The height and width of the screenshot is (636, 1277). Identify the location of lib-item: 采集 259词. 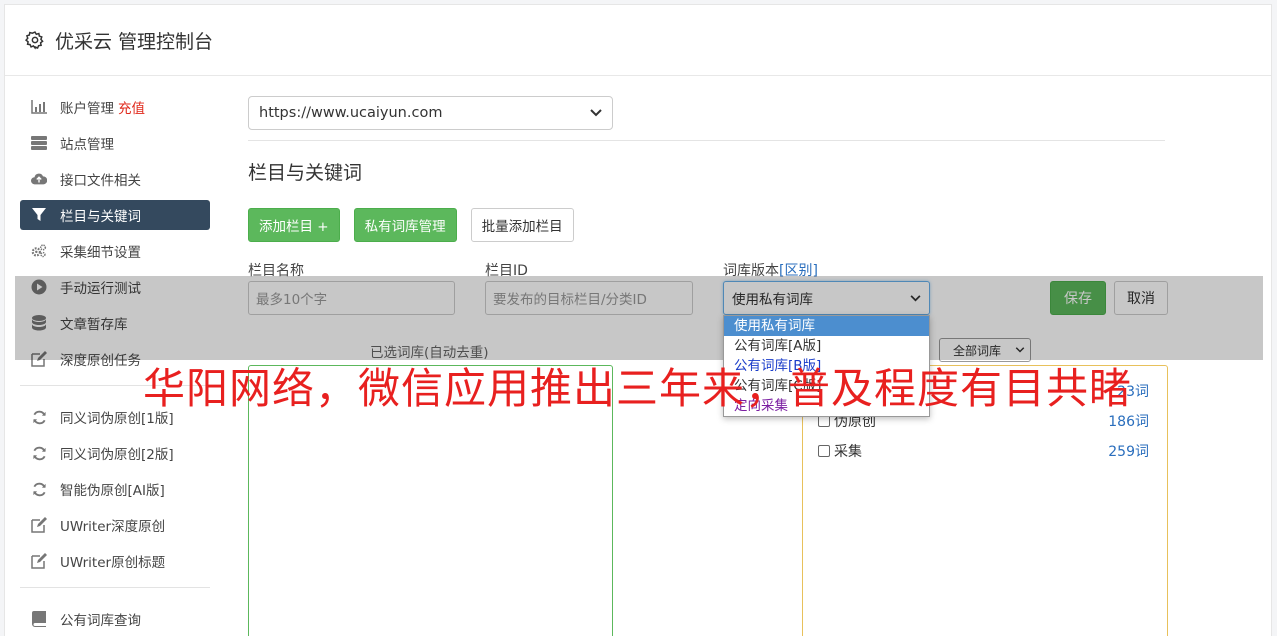
(983, 451).